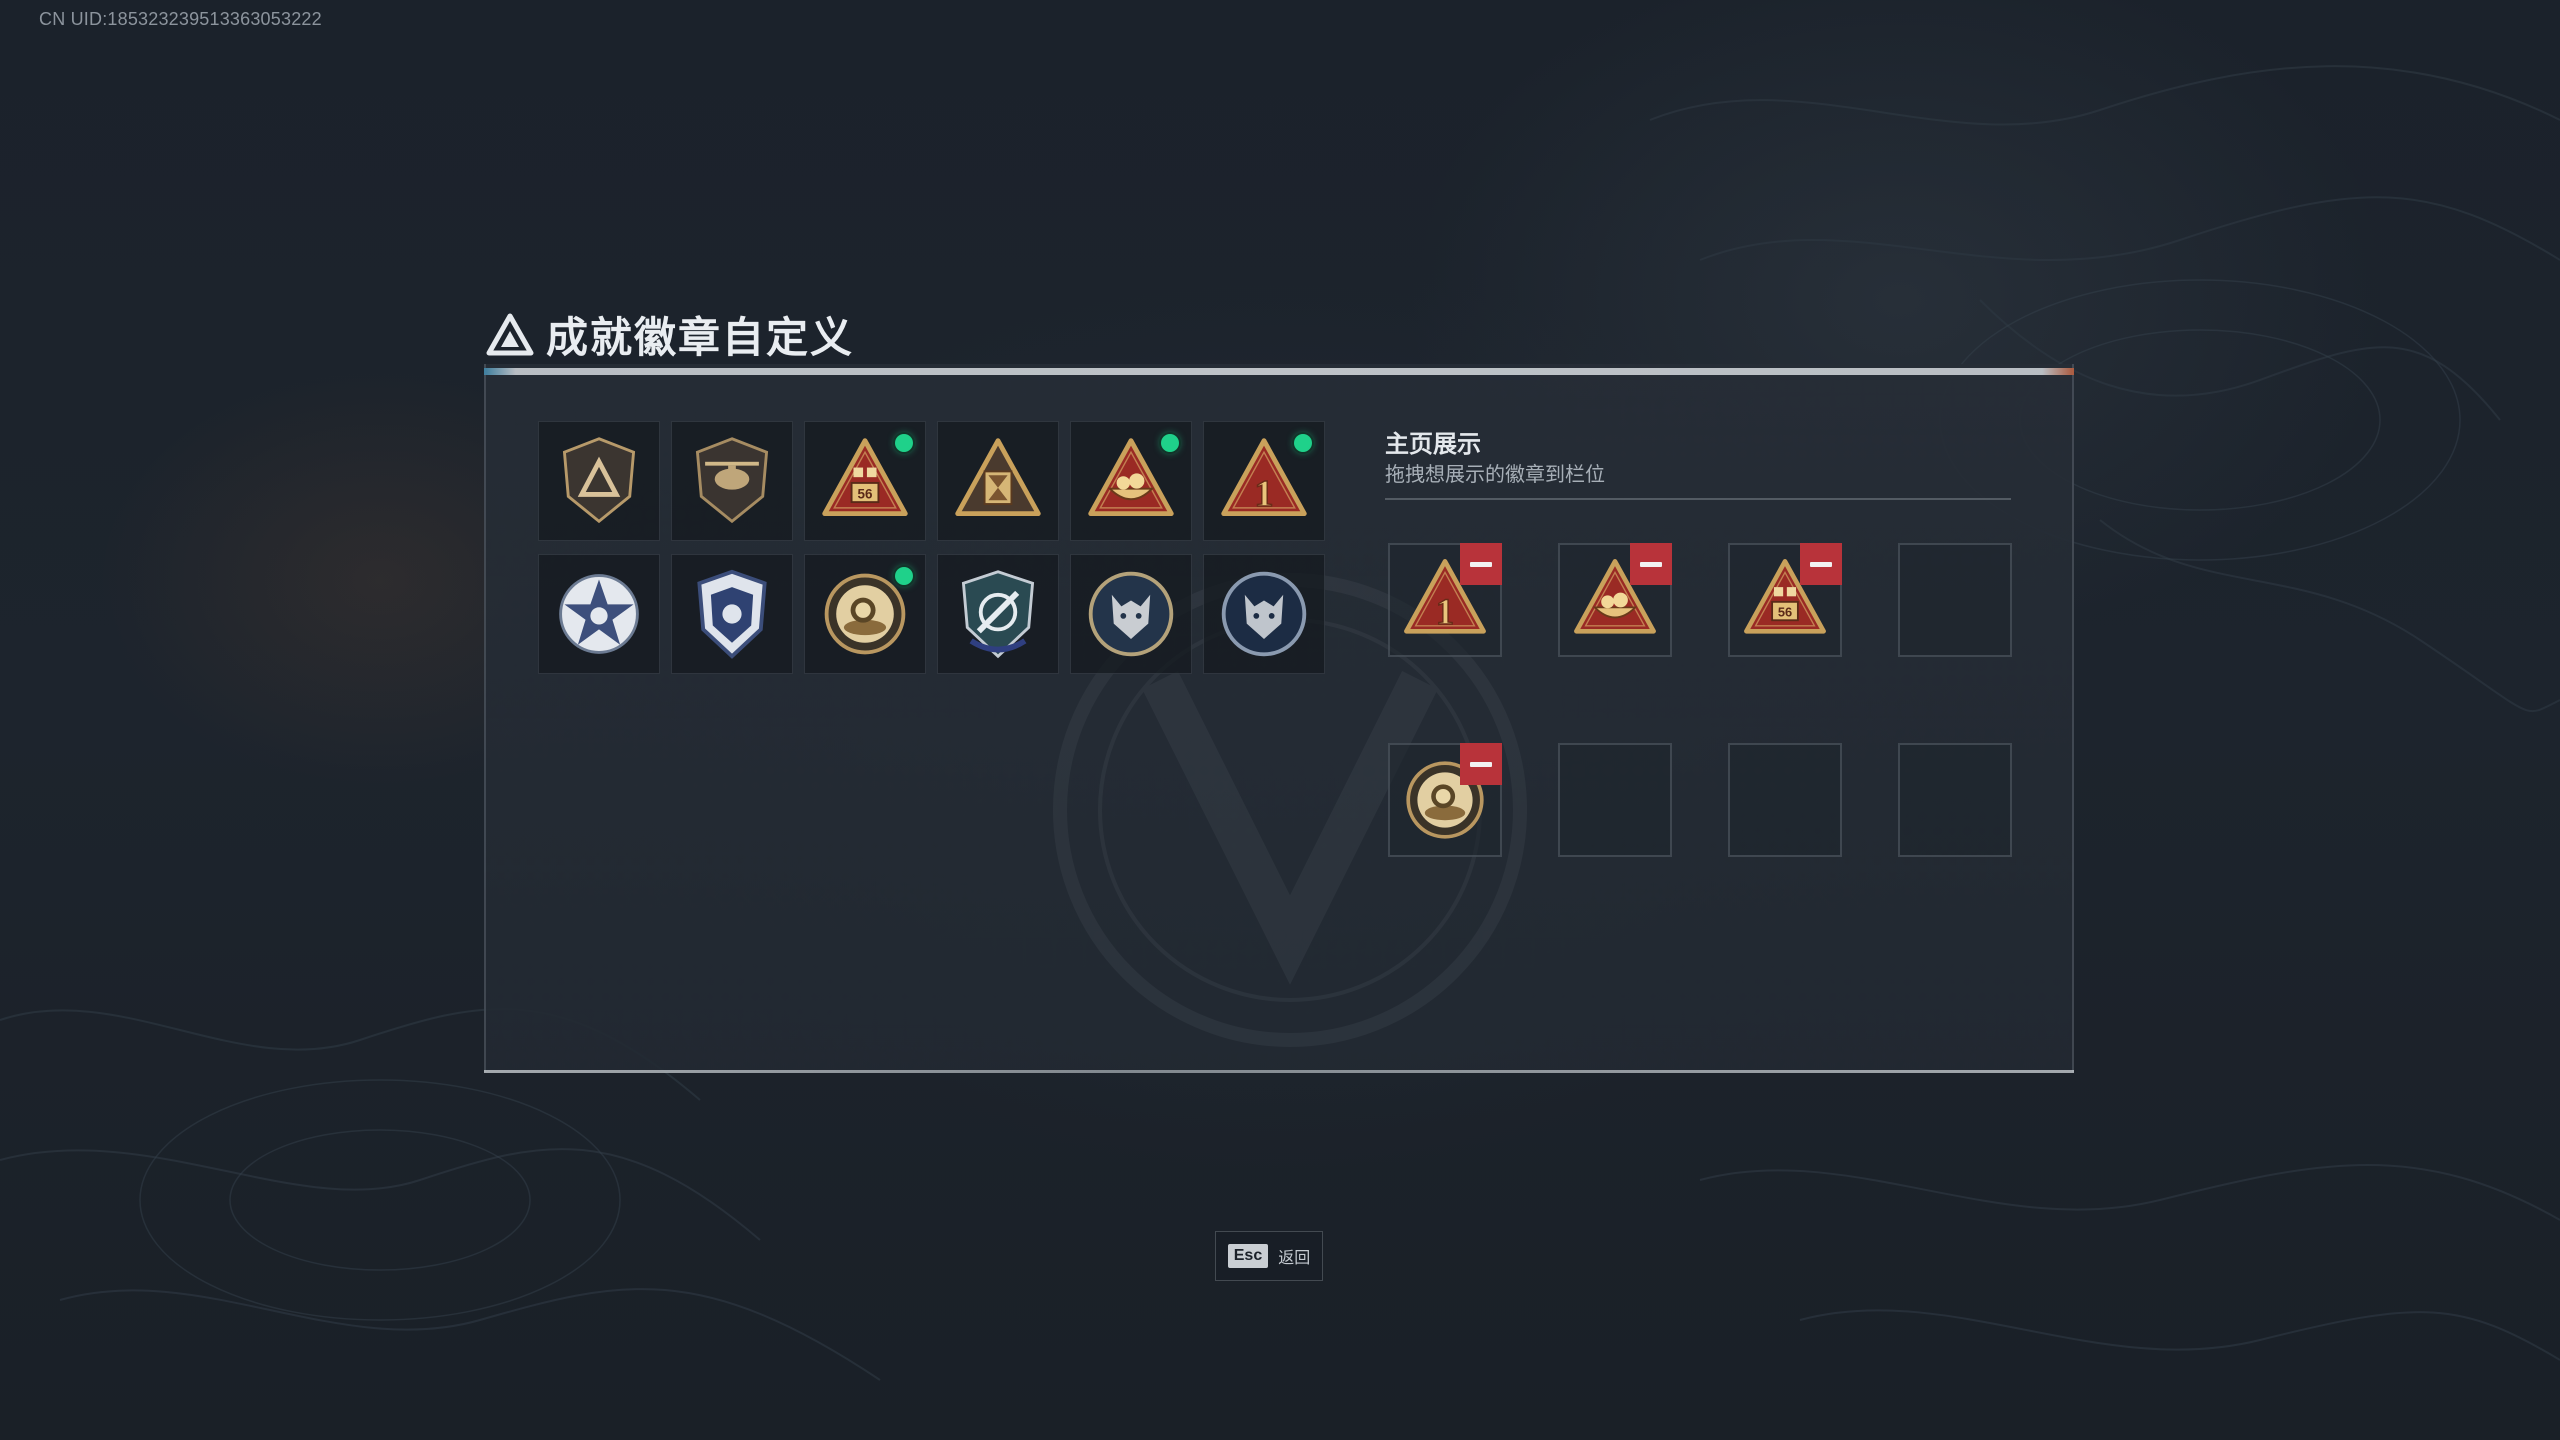 The image size is (2560, 1440). Describe the element at coordinates (998, 477) in the screenshot. I see `hourglass-triangle-badge-icon` at that location.